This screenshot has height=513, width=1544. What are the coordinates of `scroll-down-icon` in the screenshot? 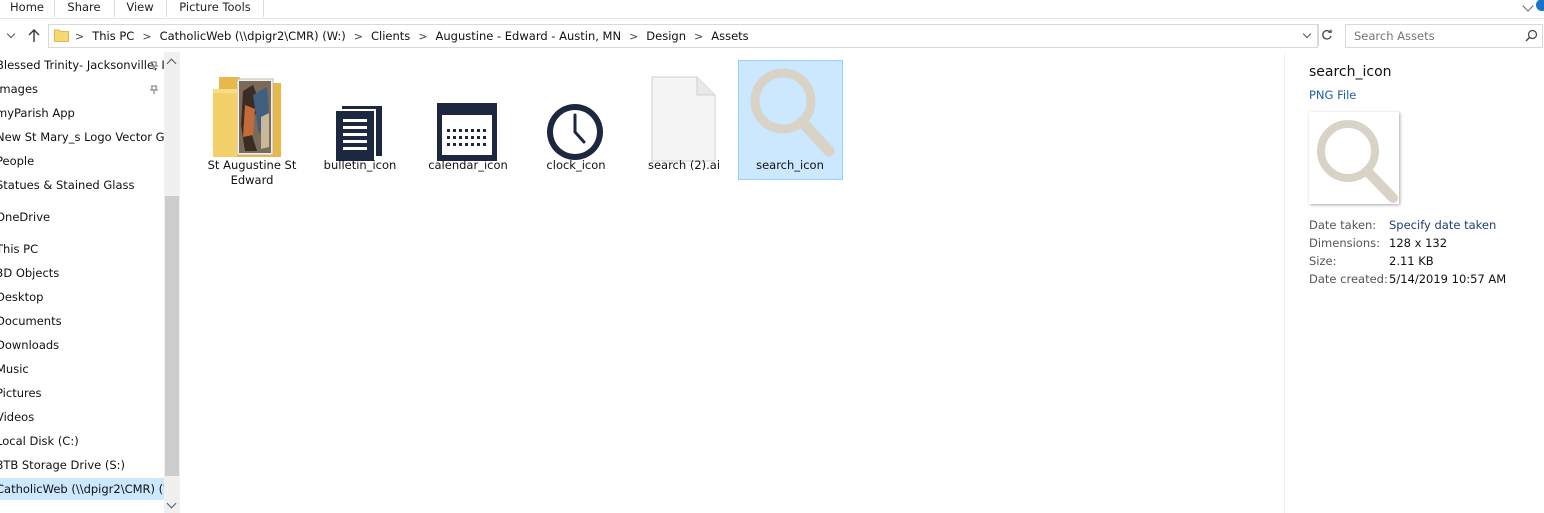 It's located at (171, 503).